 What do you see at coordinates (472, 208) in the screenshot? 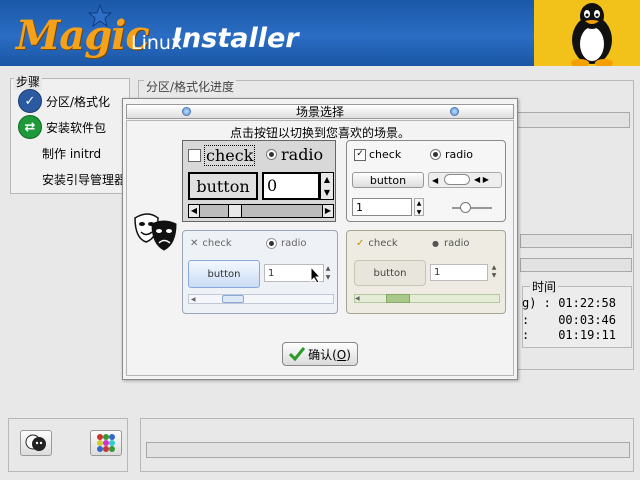
I see `clean-slider-track` at bounding box center [472, 208].